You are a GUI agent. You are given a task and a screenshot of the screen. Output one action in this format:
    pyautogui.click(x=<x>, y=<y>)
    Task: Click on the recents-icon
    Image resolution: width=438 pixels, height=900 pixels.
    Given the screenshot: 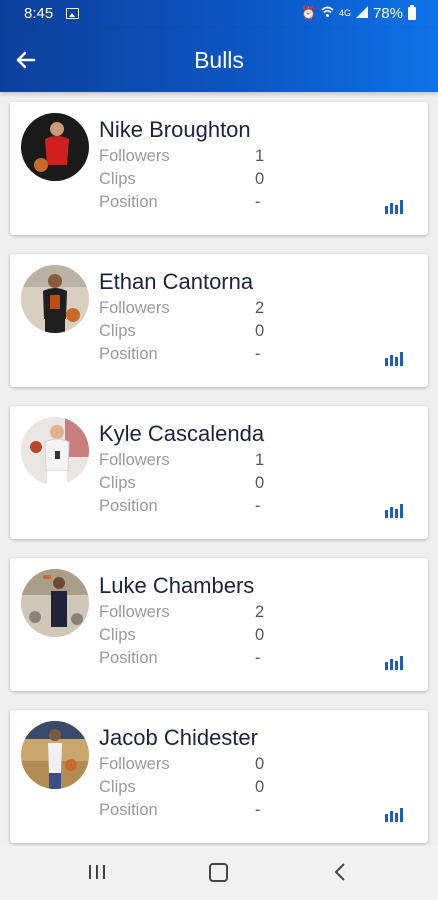 What is the action you would take?
    pyautogui.click(x=97, y=872)
    